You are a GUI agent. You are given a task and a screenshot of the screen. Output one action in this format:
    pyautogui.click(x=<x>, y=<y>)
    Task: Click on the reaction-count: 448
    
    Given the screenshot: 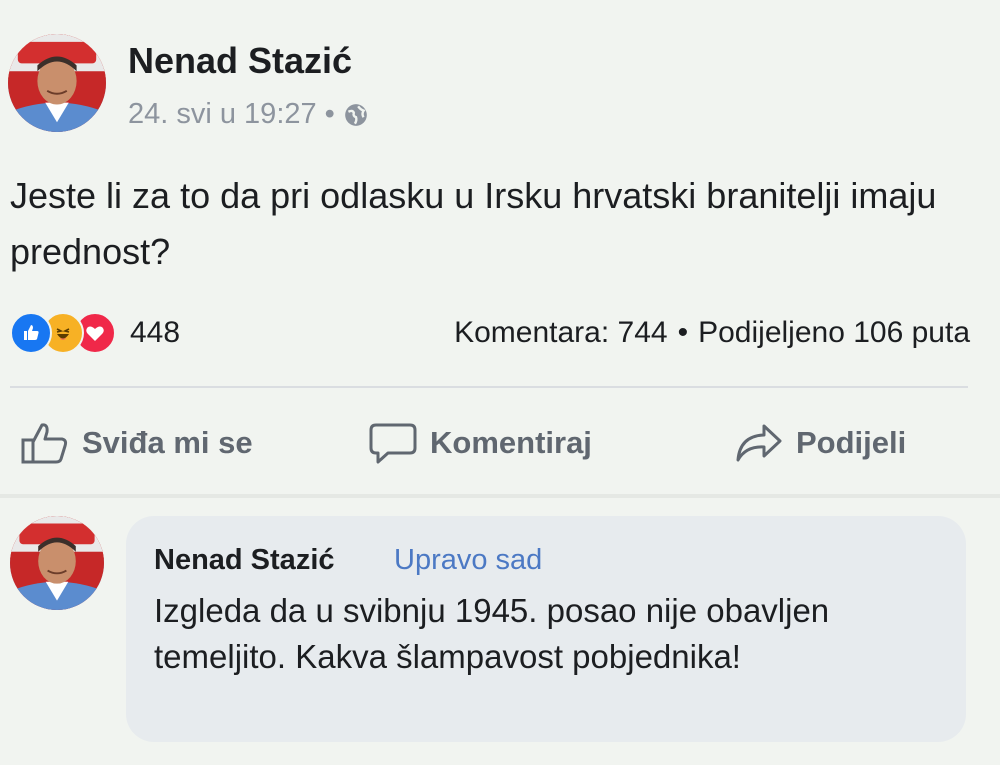 What is the action you would take?
    pyautogui.click(x=155, y=332)
    